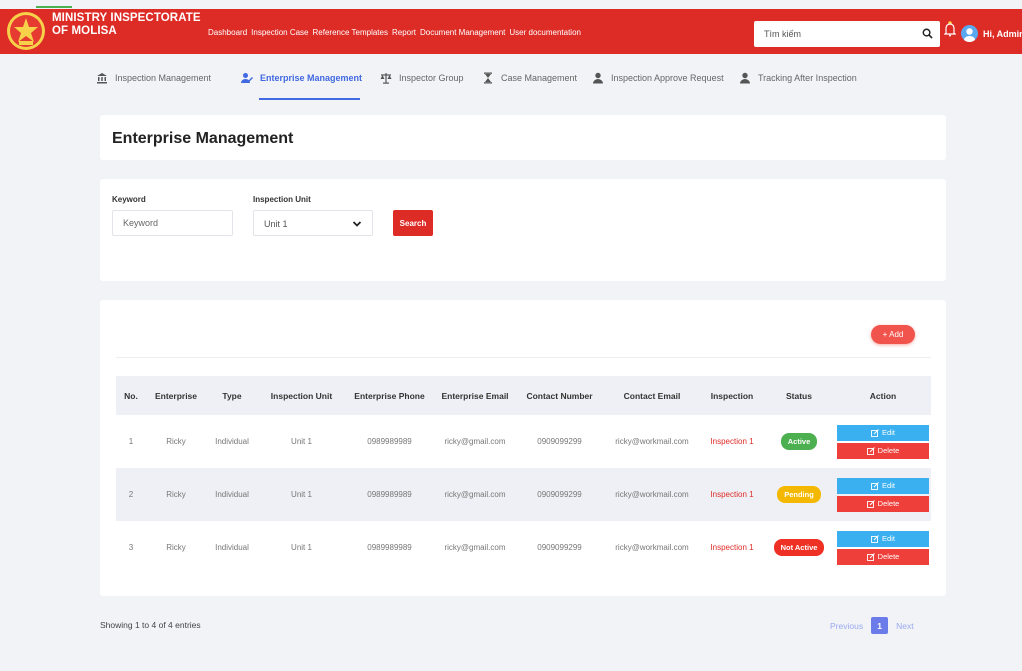  I want to click on brand-line-2: OF MOLISA, so click(84, 31).